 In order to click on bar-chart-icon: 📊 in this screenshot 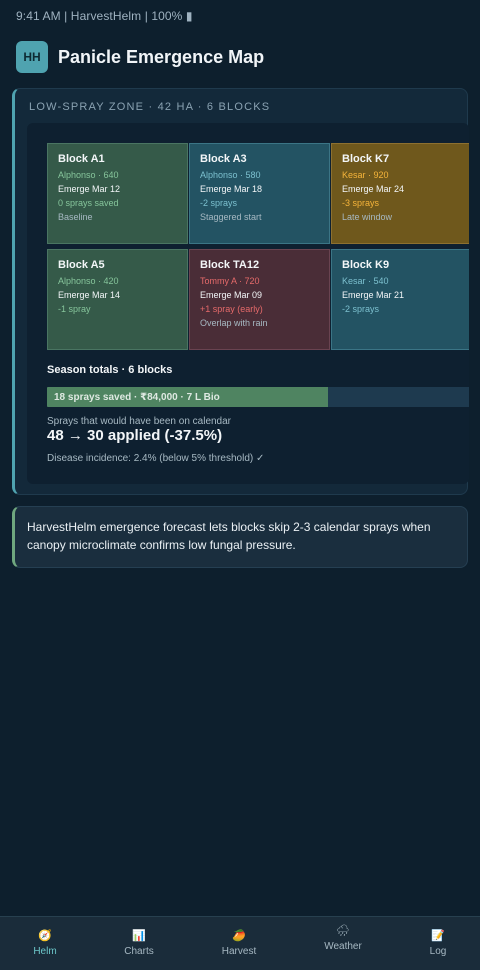, I will do `click(139, 936)`.